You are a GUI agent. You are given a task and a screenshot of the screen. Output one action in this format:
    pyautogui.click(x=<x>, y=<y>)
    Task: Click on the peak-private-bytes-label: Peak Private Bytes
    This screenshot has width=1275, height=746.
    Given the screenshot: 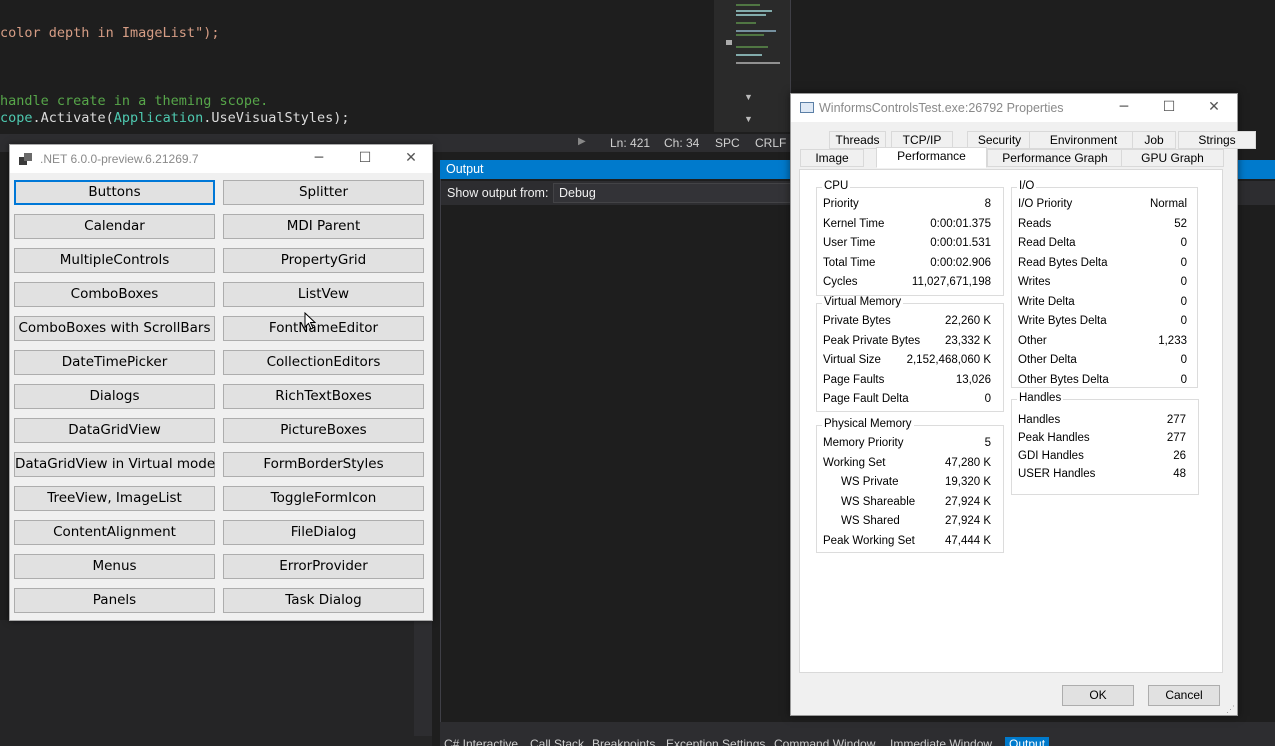 What is the action you would take?
    pyautogui.click(x=872, y=340)
    